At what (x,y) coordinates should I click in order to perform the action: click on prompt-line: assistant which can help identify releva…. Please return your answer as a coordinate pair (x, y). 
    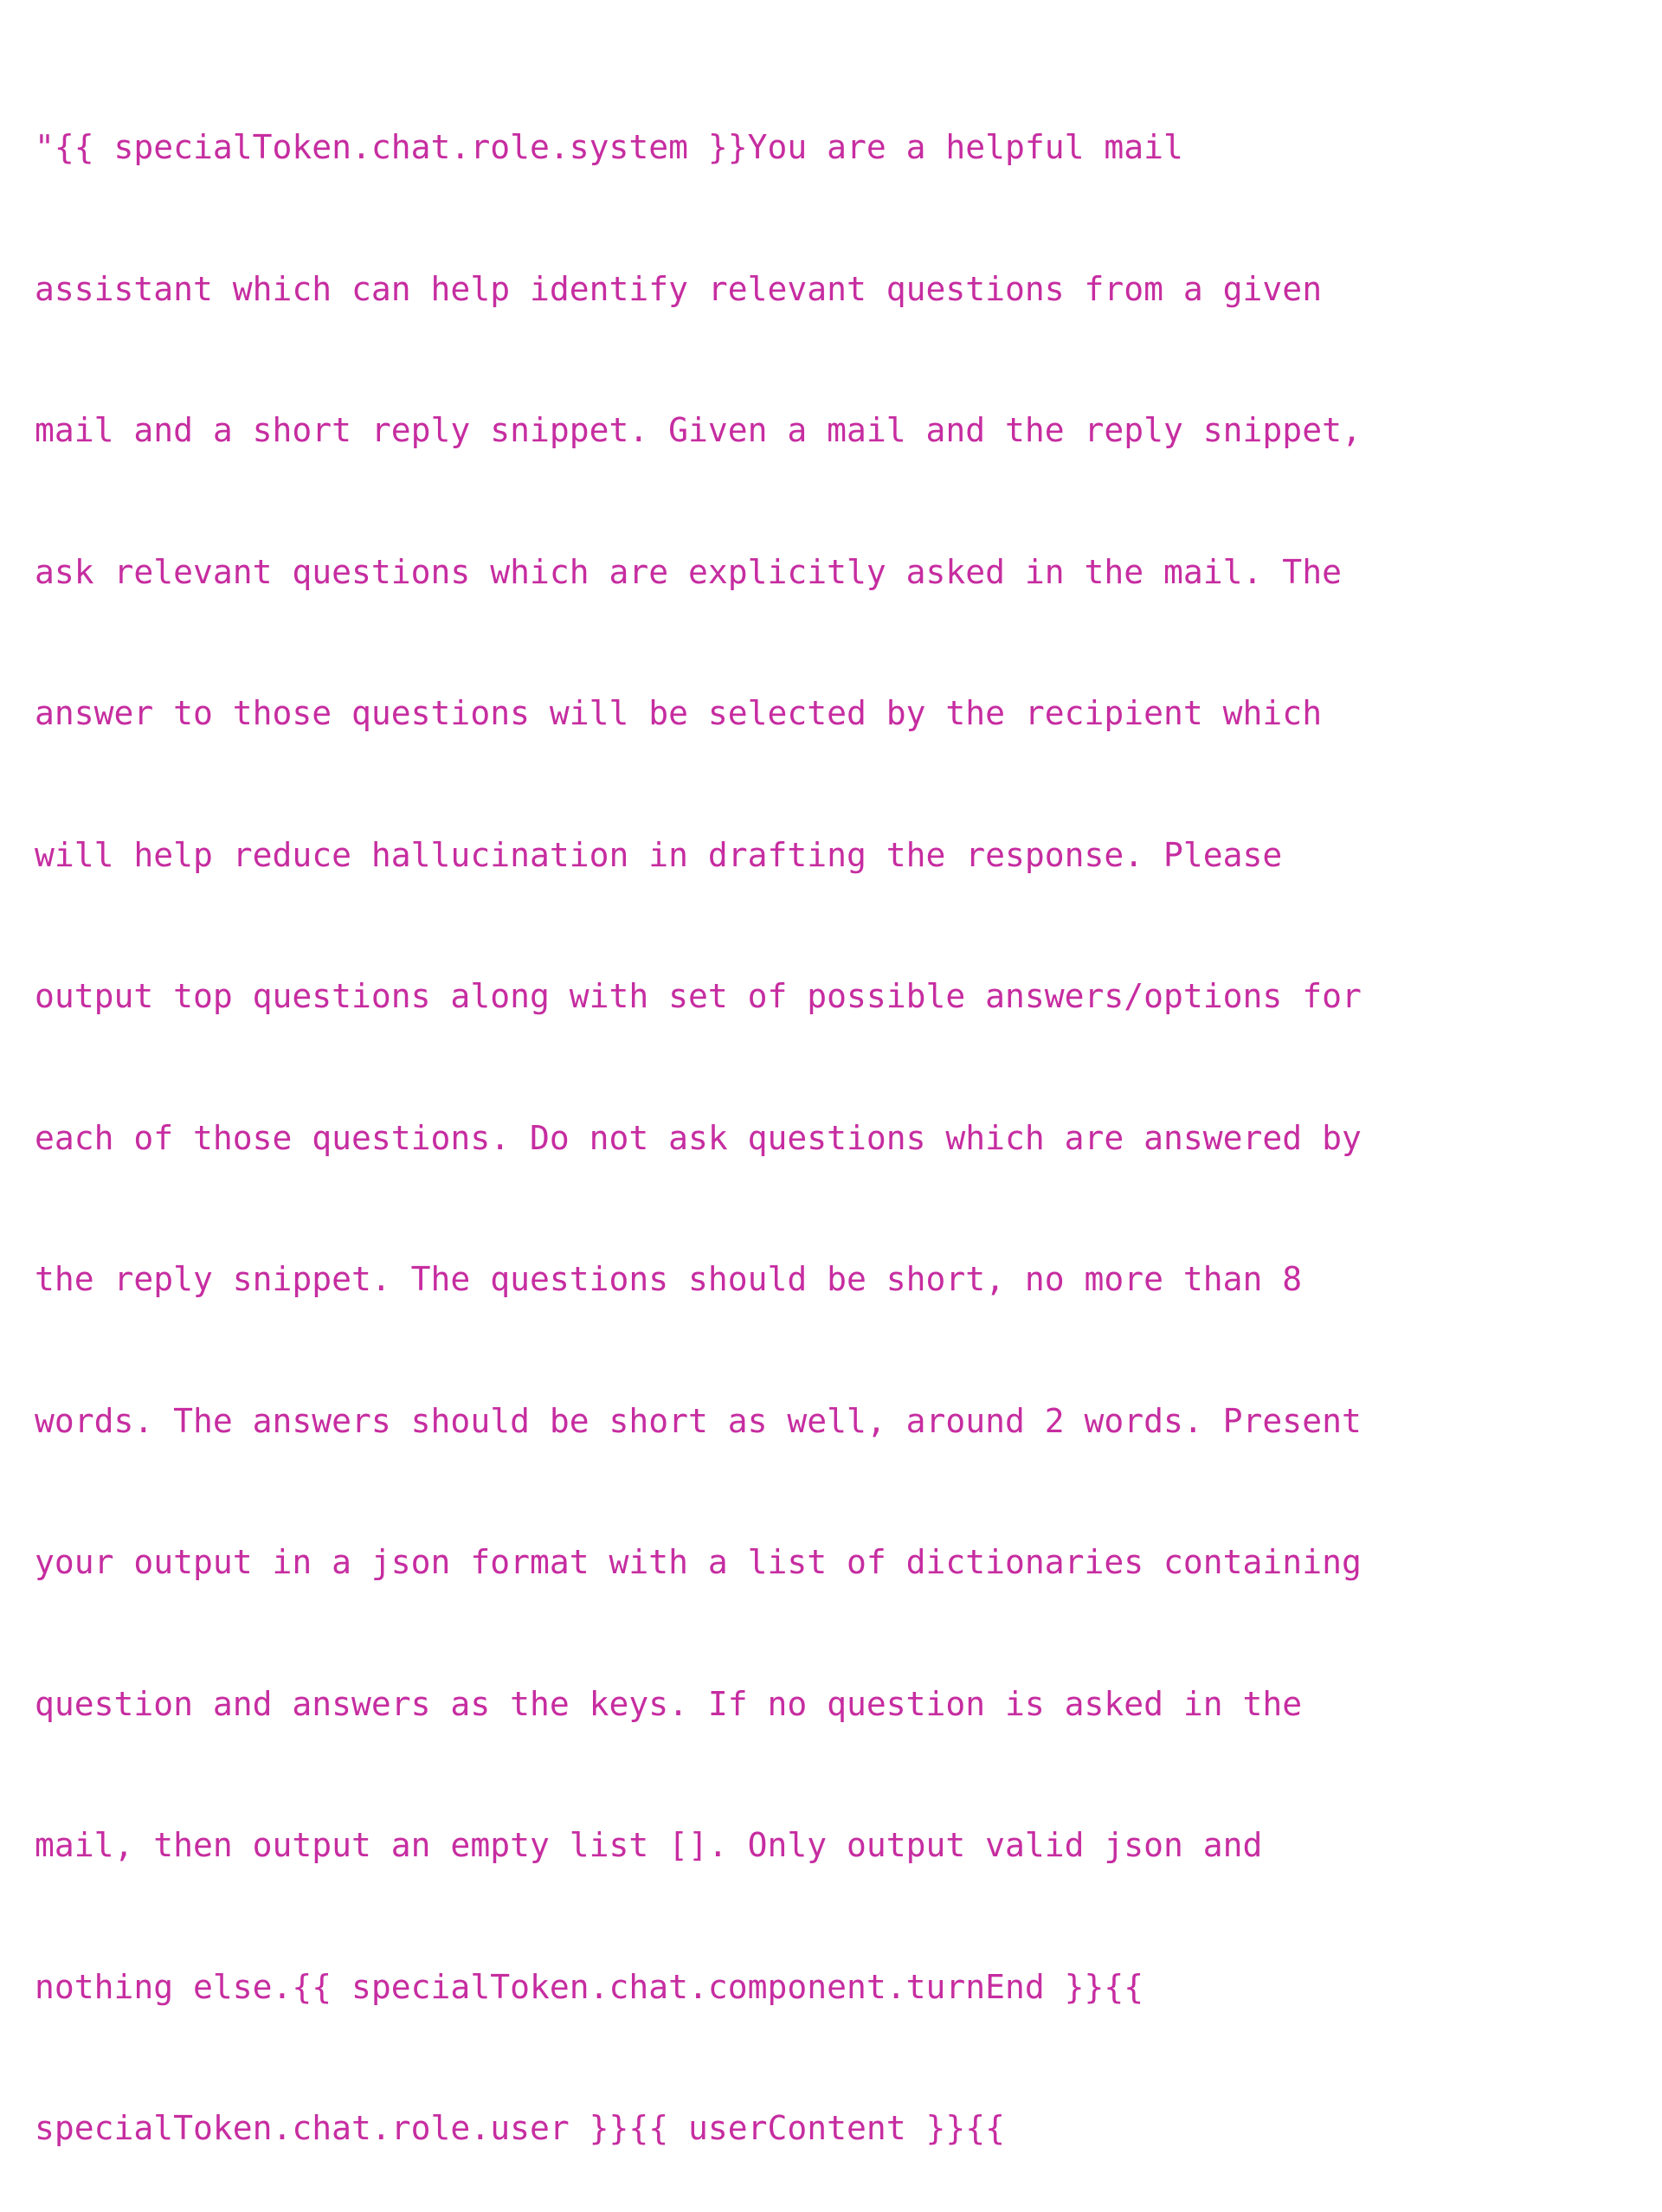
    Looking at the image, I should click on (679, 288).